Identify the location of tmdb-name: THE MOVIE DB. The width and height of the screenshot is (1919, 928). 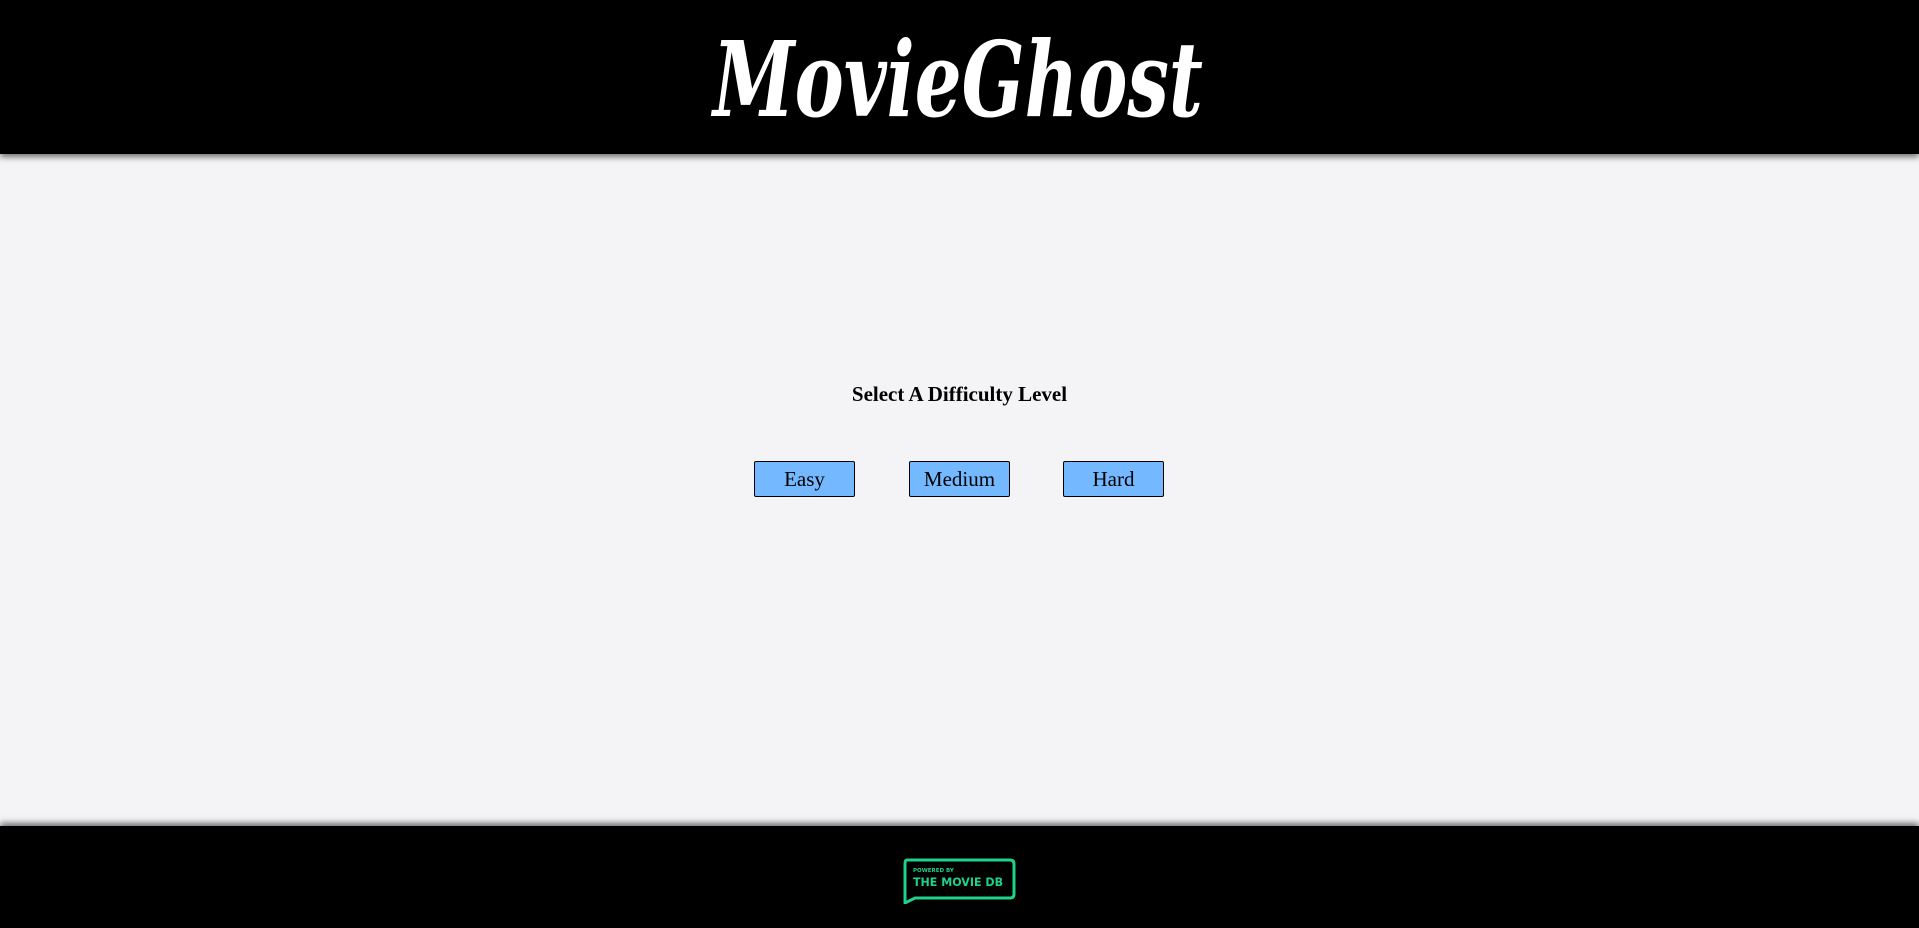
(958, 882).